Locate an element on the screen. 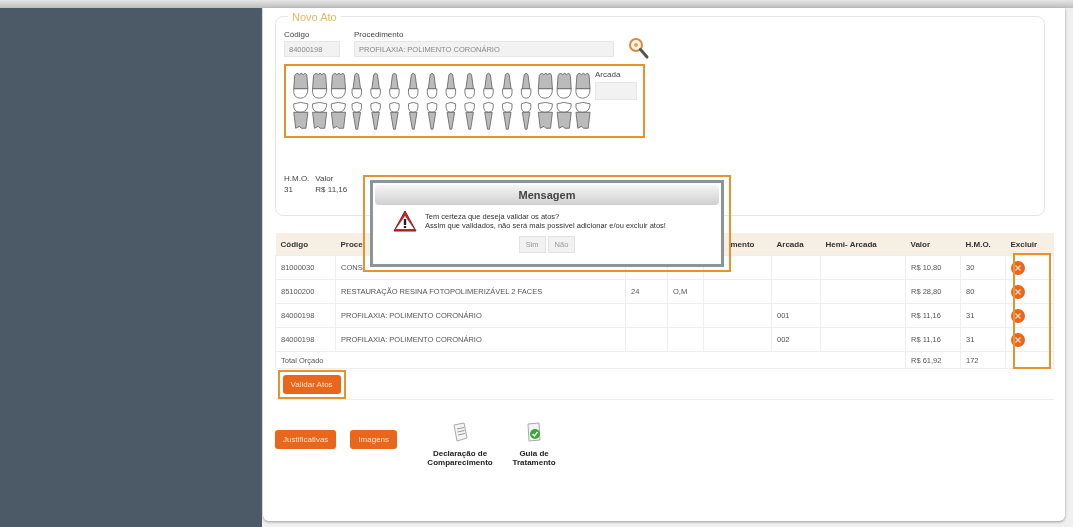 The width and height of the screenshot is (1073, 527). column-header: H.M.O. is located at coordinates (978, 244).